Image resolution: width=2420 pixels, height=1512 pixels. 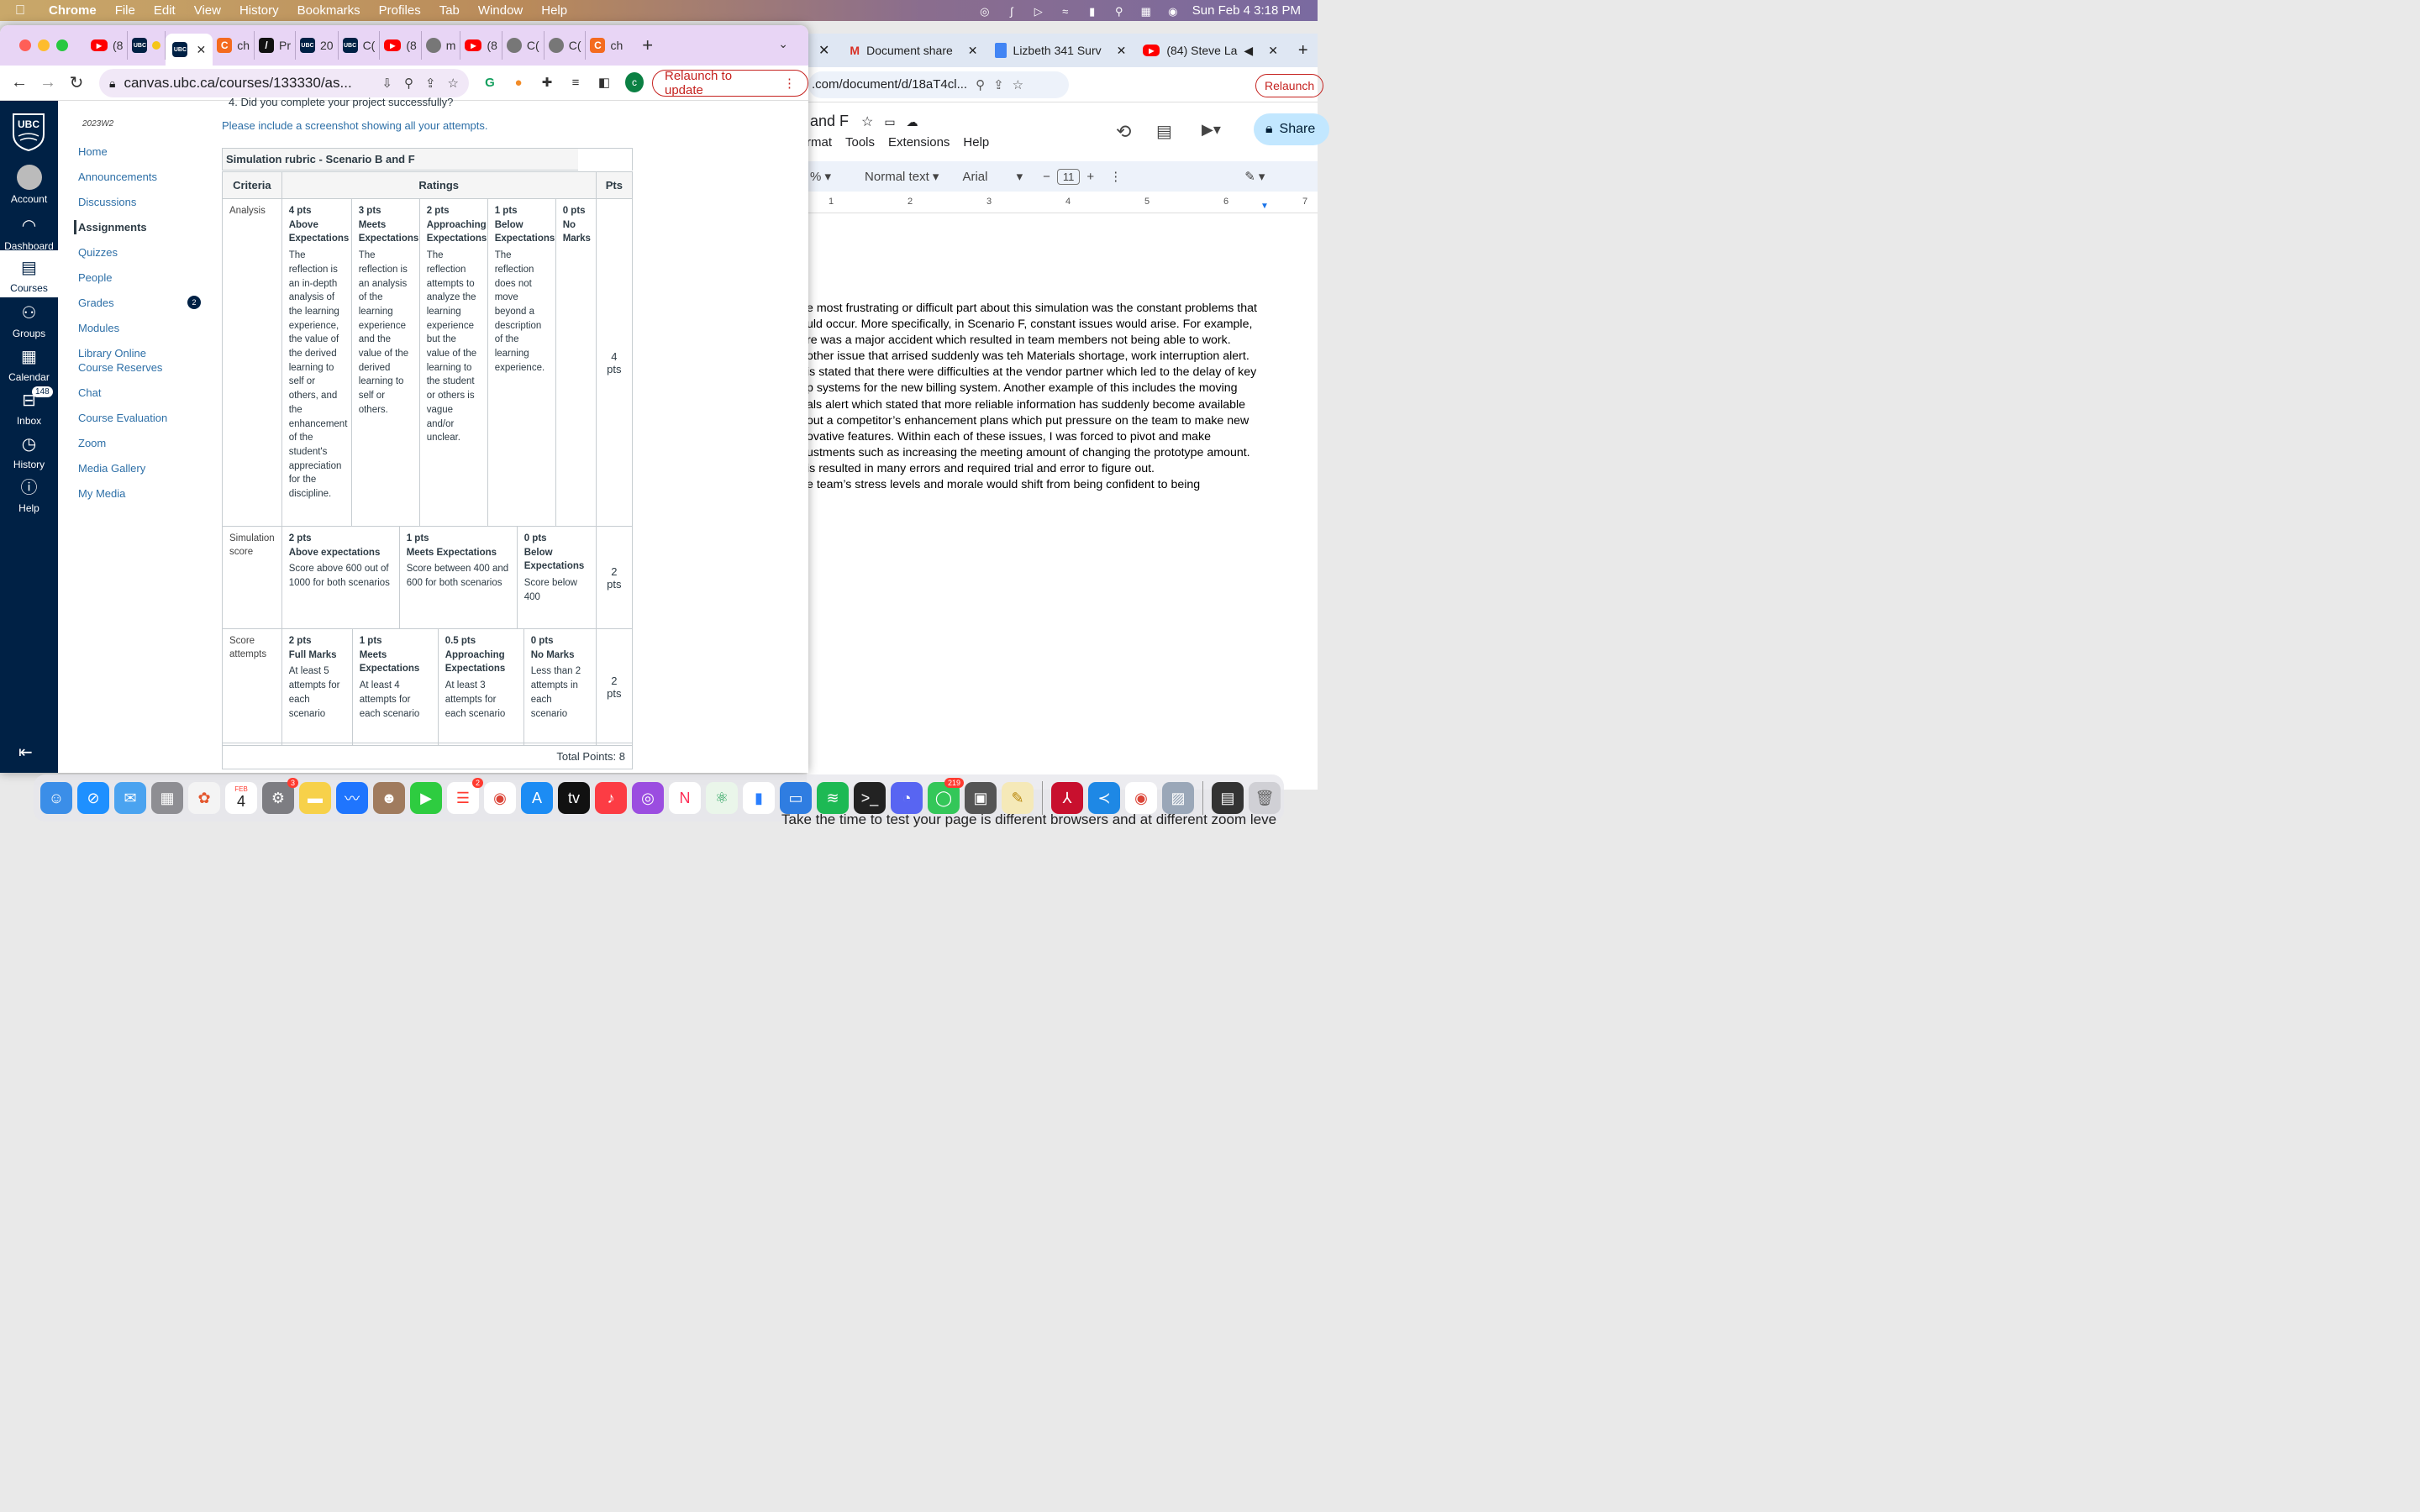 I want to click on finder-icon: ☺, so click(x=56, y=798).